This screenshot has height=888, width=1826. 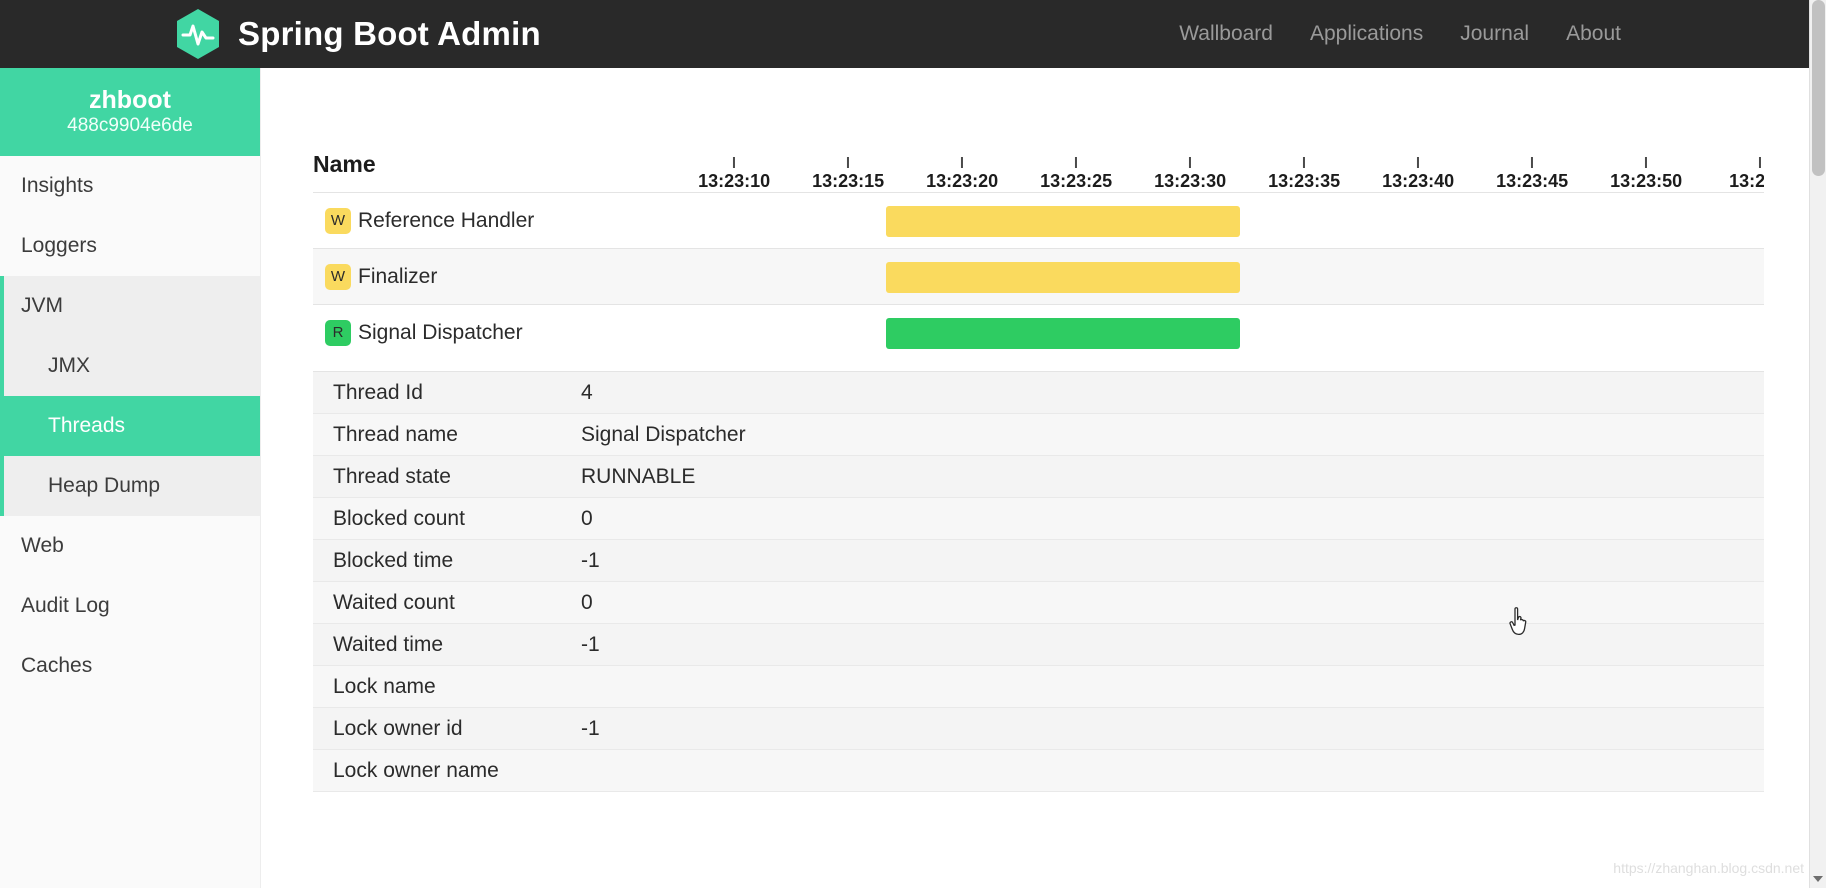 What do you see at coordinates (587, 392) in the screenshot?
I see `thread-detail-value: 4` at bounding box center [587, 392].